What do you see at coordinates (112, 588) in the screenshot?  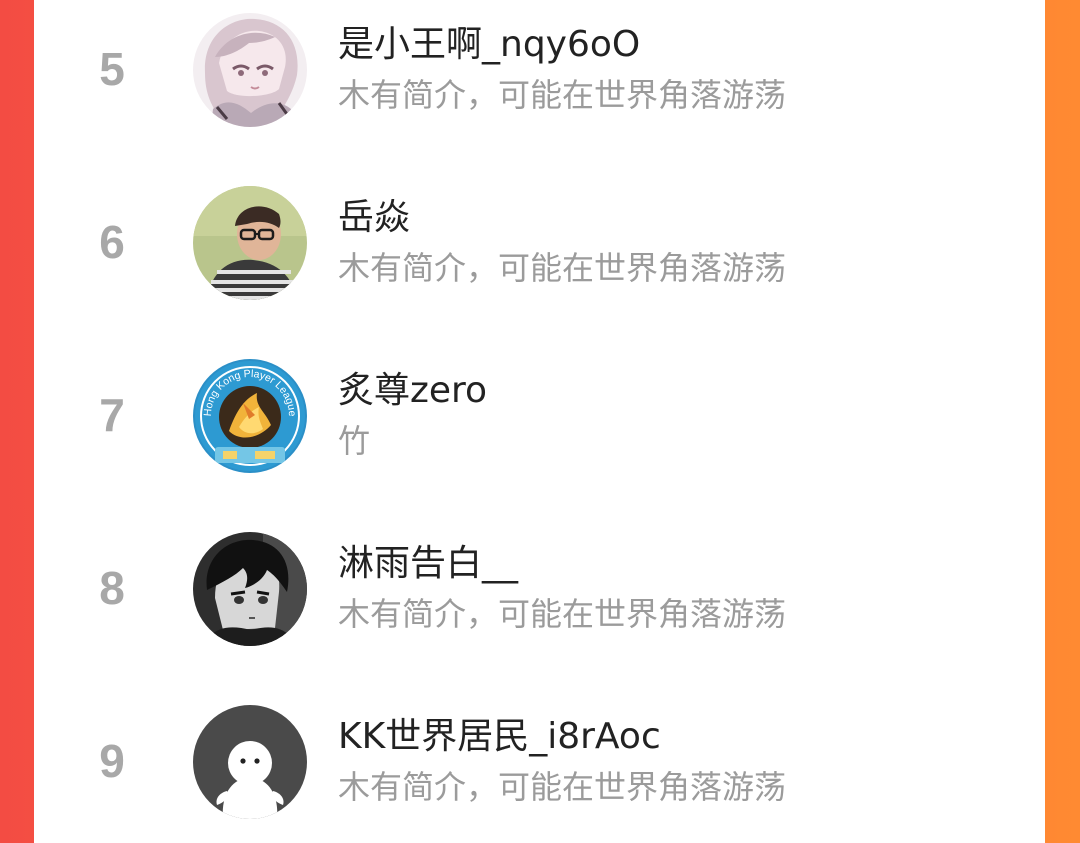 I see `rank-number: 8` at bounding box center [112, 588].